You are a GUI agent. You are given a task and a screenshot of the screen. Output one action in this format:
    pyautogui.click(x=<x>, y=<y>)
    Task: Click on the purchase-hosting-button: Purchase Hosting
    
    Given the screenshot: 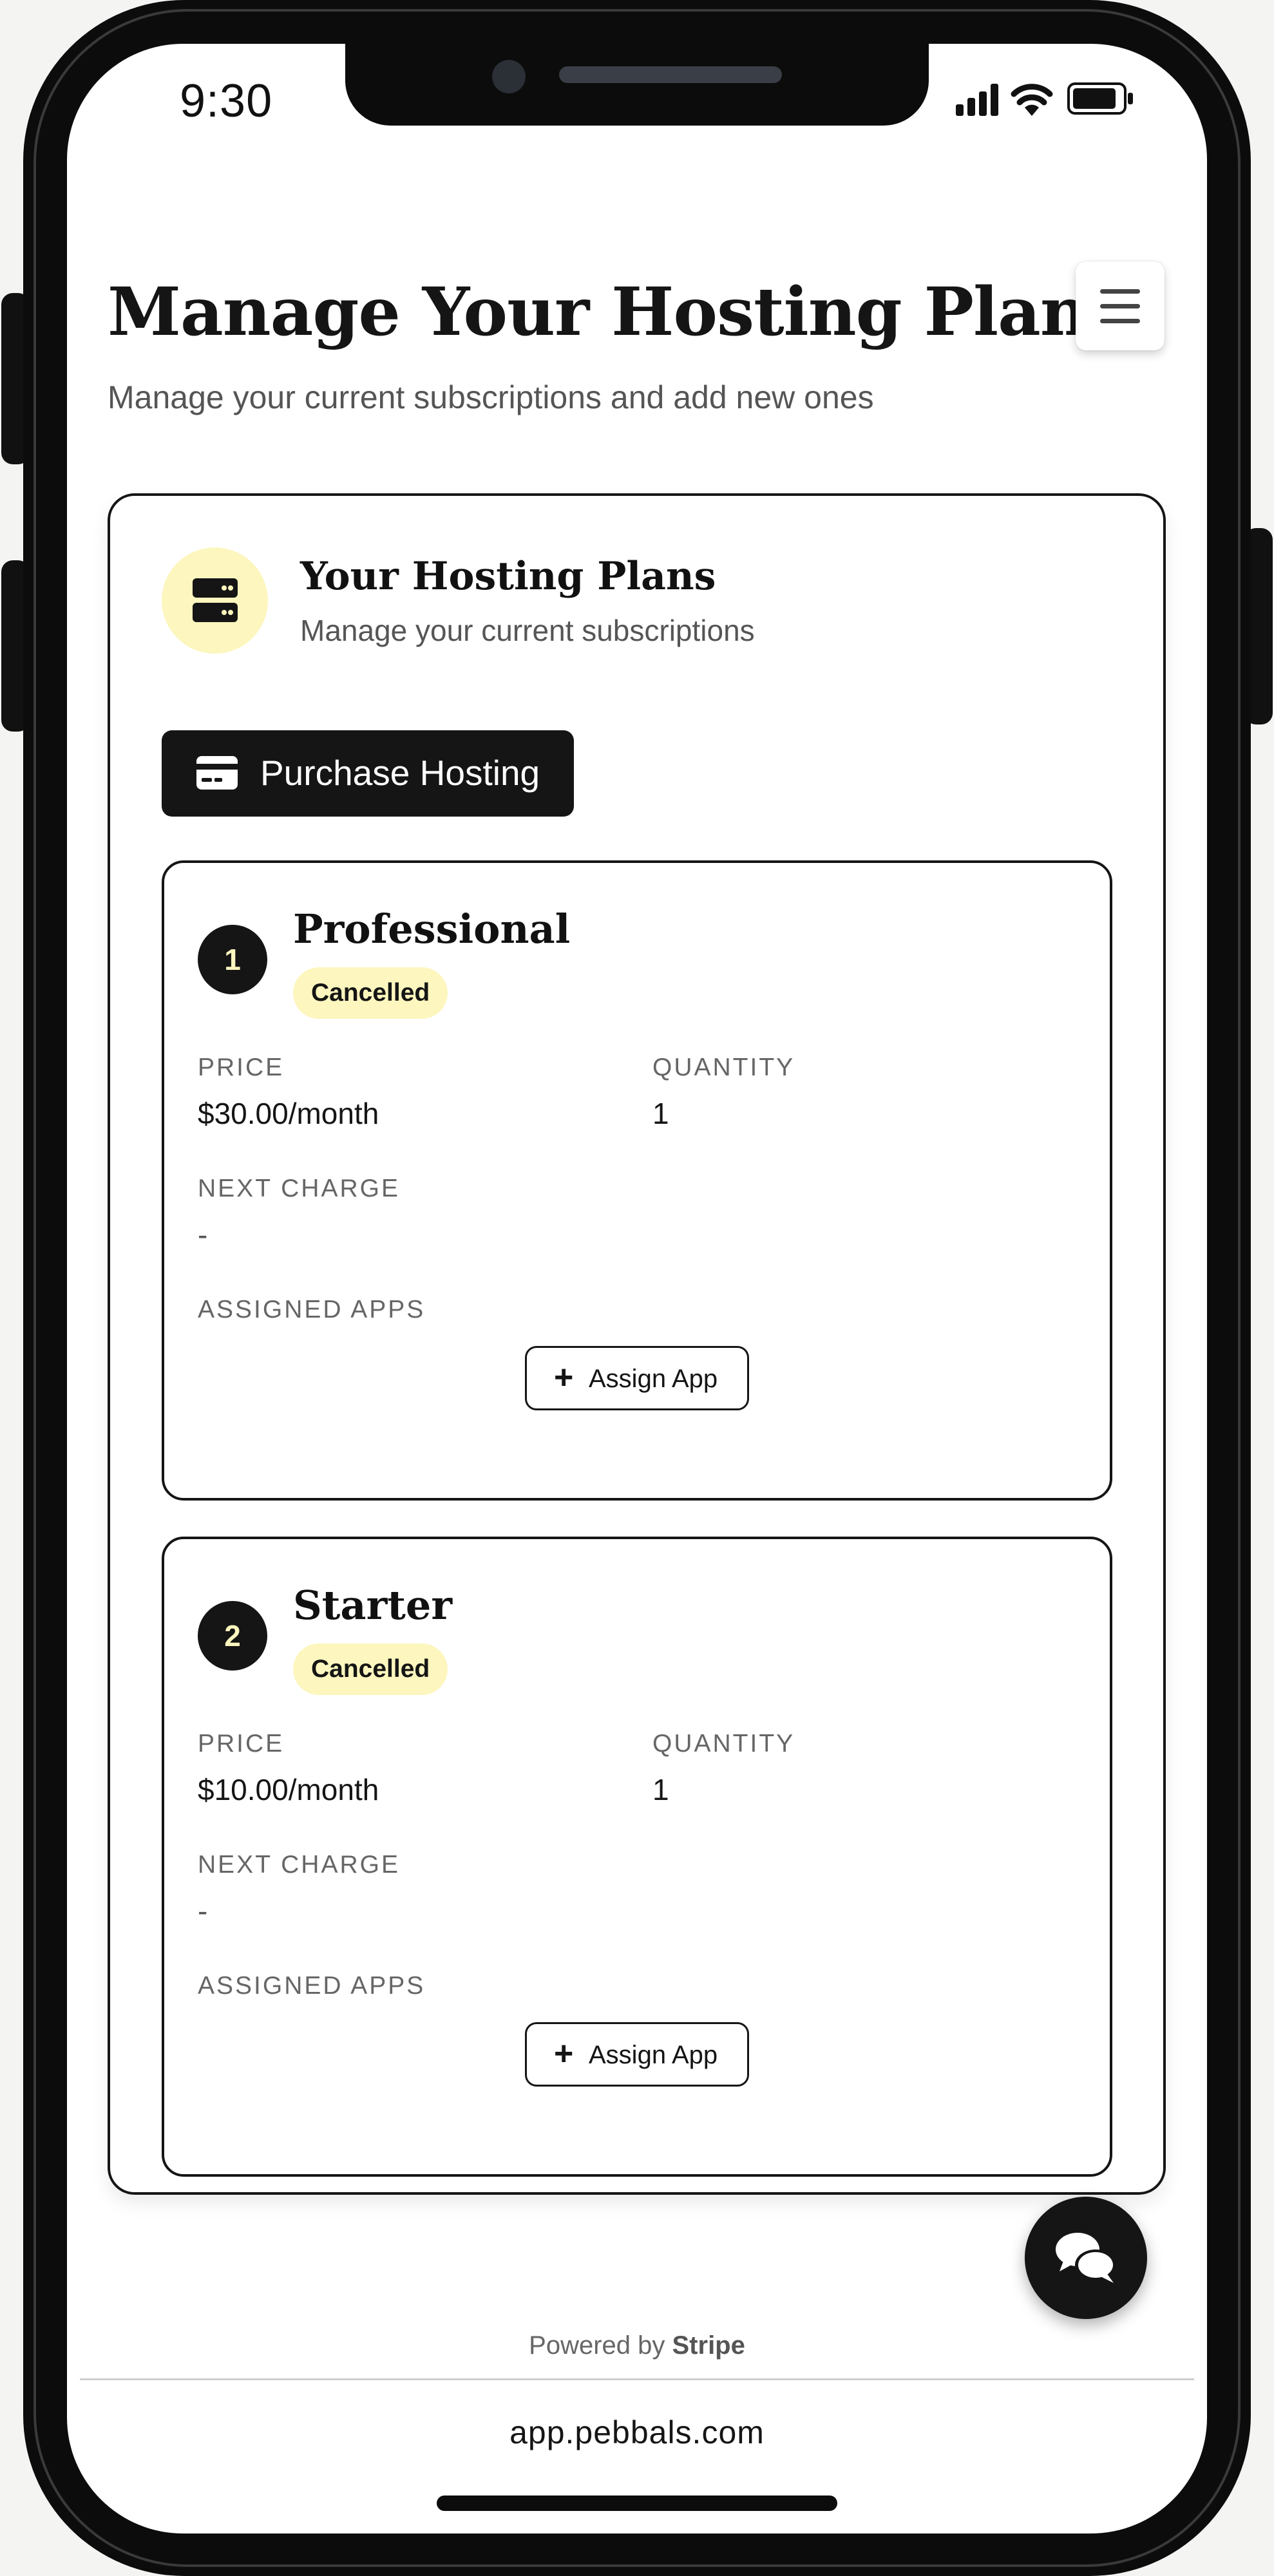 What is the action you would take?
    pyautogui.click(x=368, y=774)
    